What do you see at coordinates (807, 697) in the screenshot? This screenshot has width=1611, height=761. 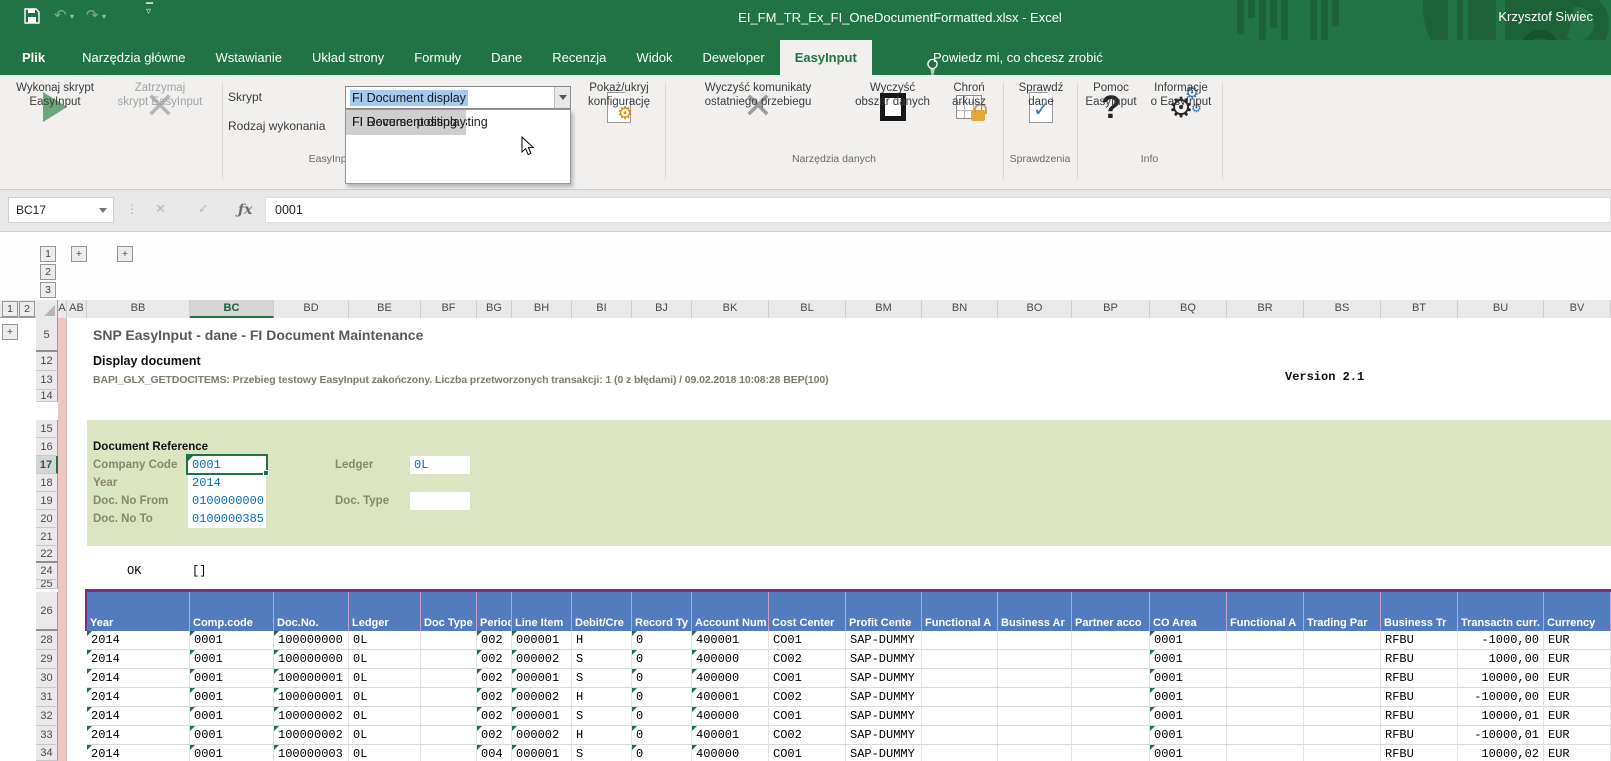 I see `cell-r3-c10: CO02` at bounding box center [807, 697].